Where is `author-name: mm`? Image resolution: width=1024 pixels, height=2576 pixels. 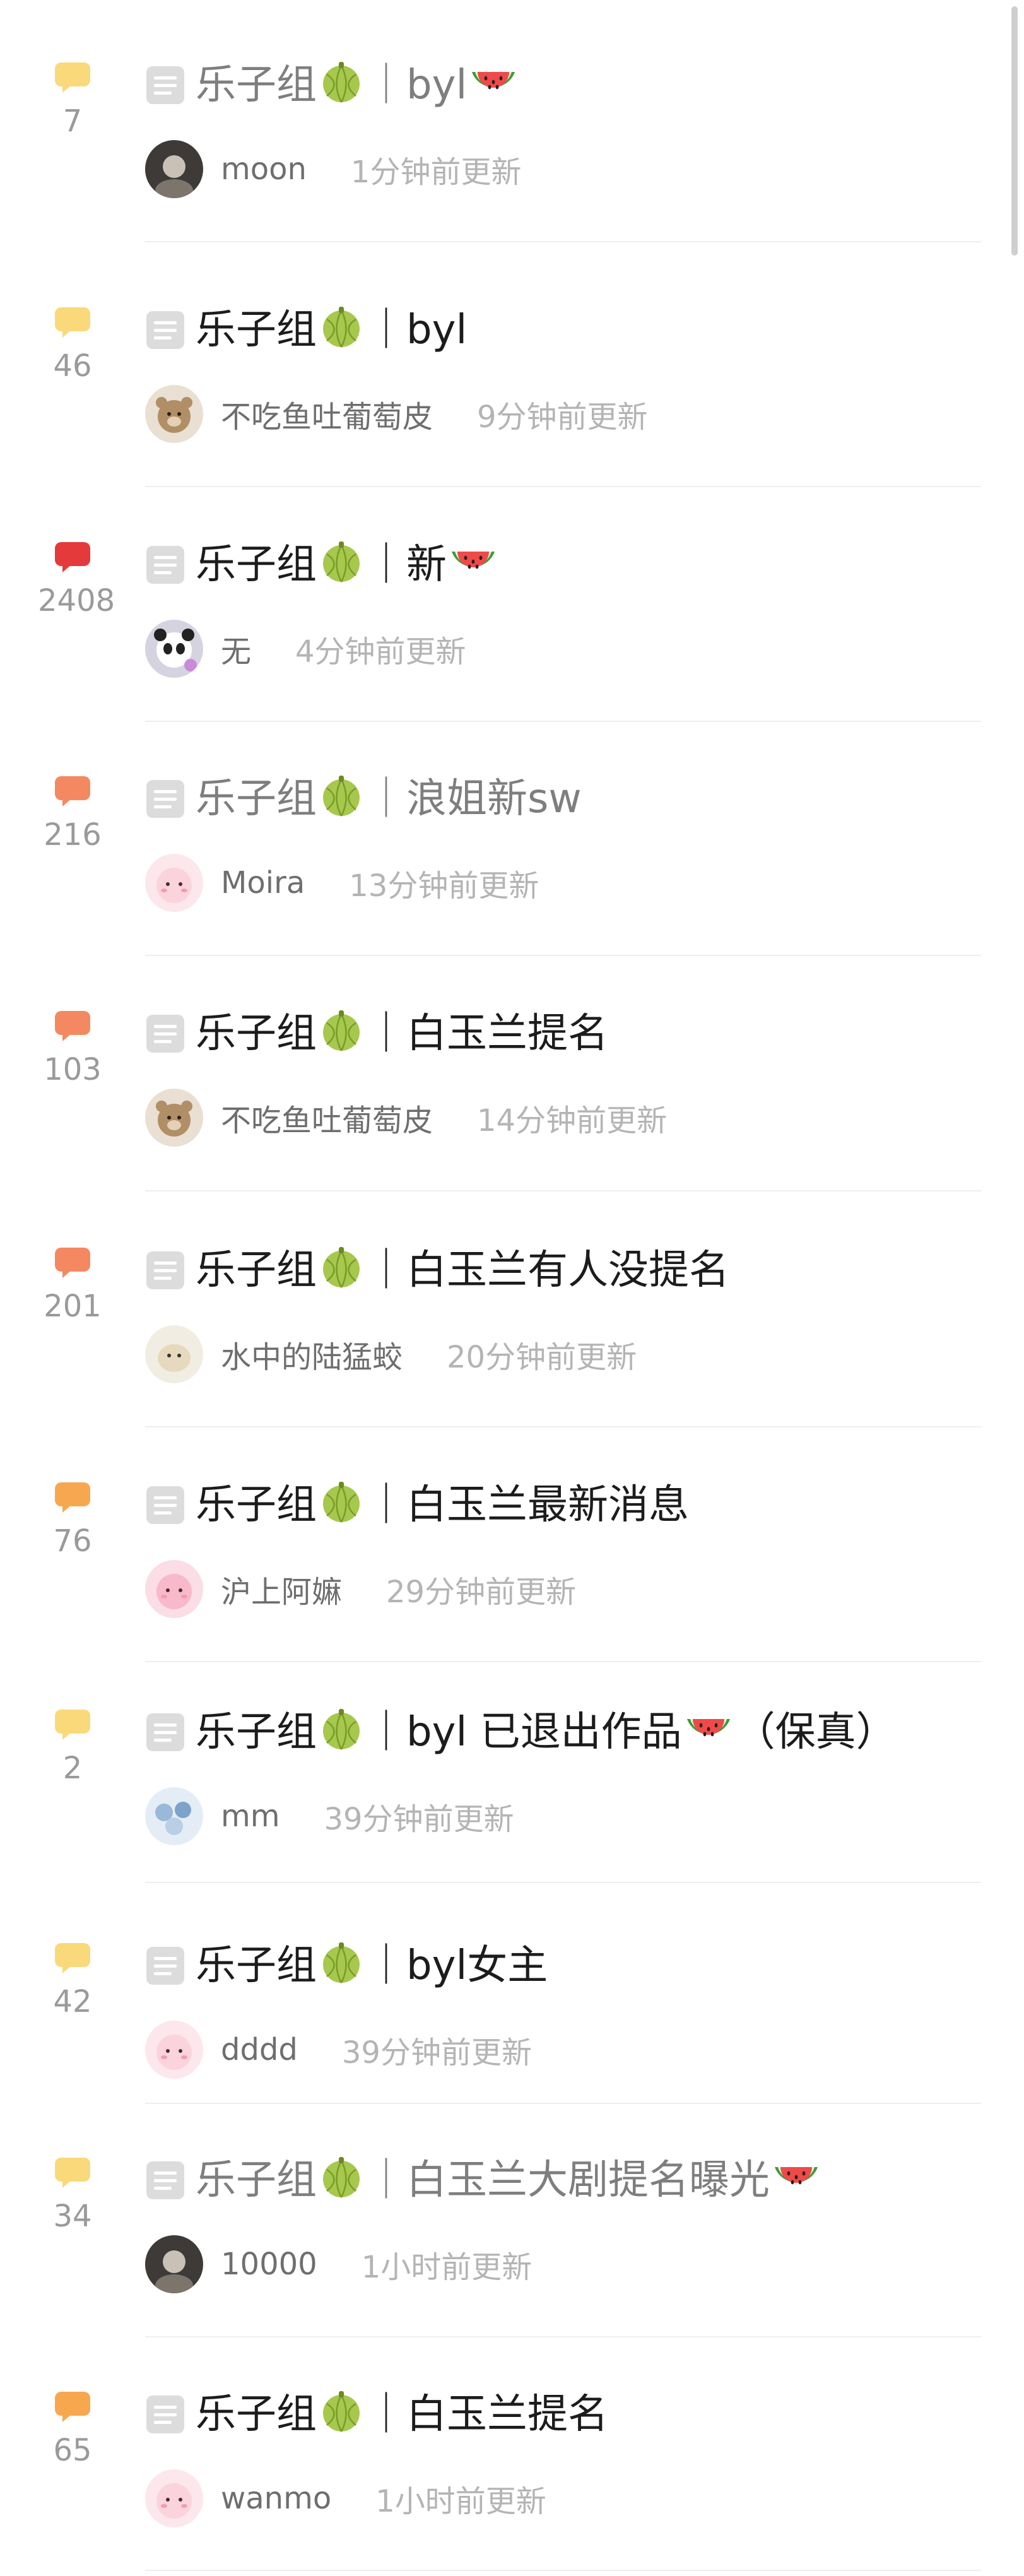 author-name: mm is located at coordinates (250, 1817).